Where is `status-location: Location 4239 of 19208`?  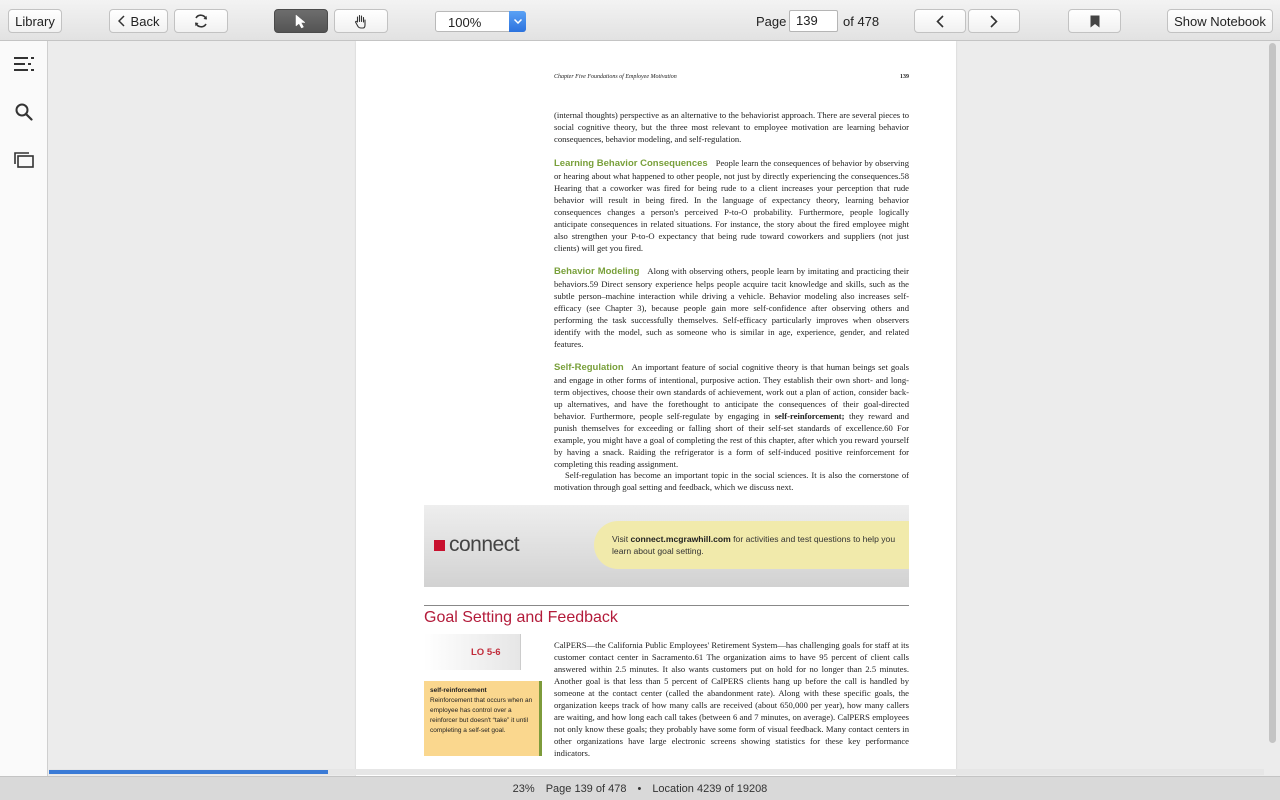 status-location: Location 4239 of 19208 is located at coordinates (710, 788).